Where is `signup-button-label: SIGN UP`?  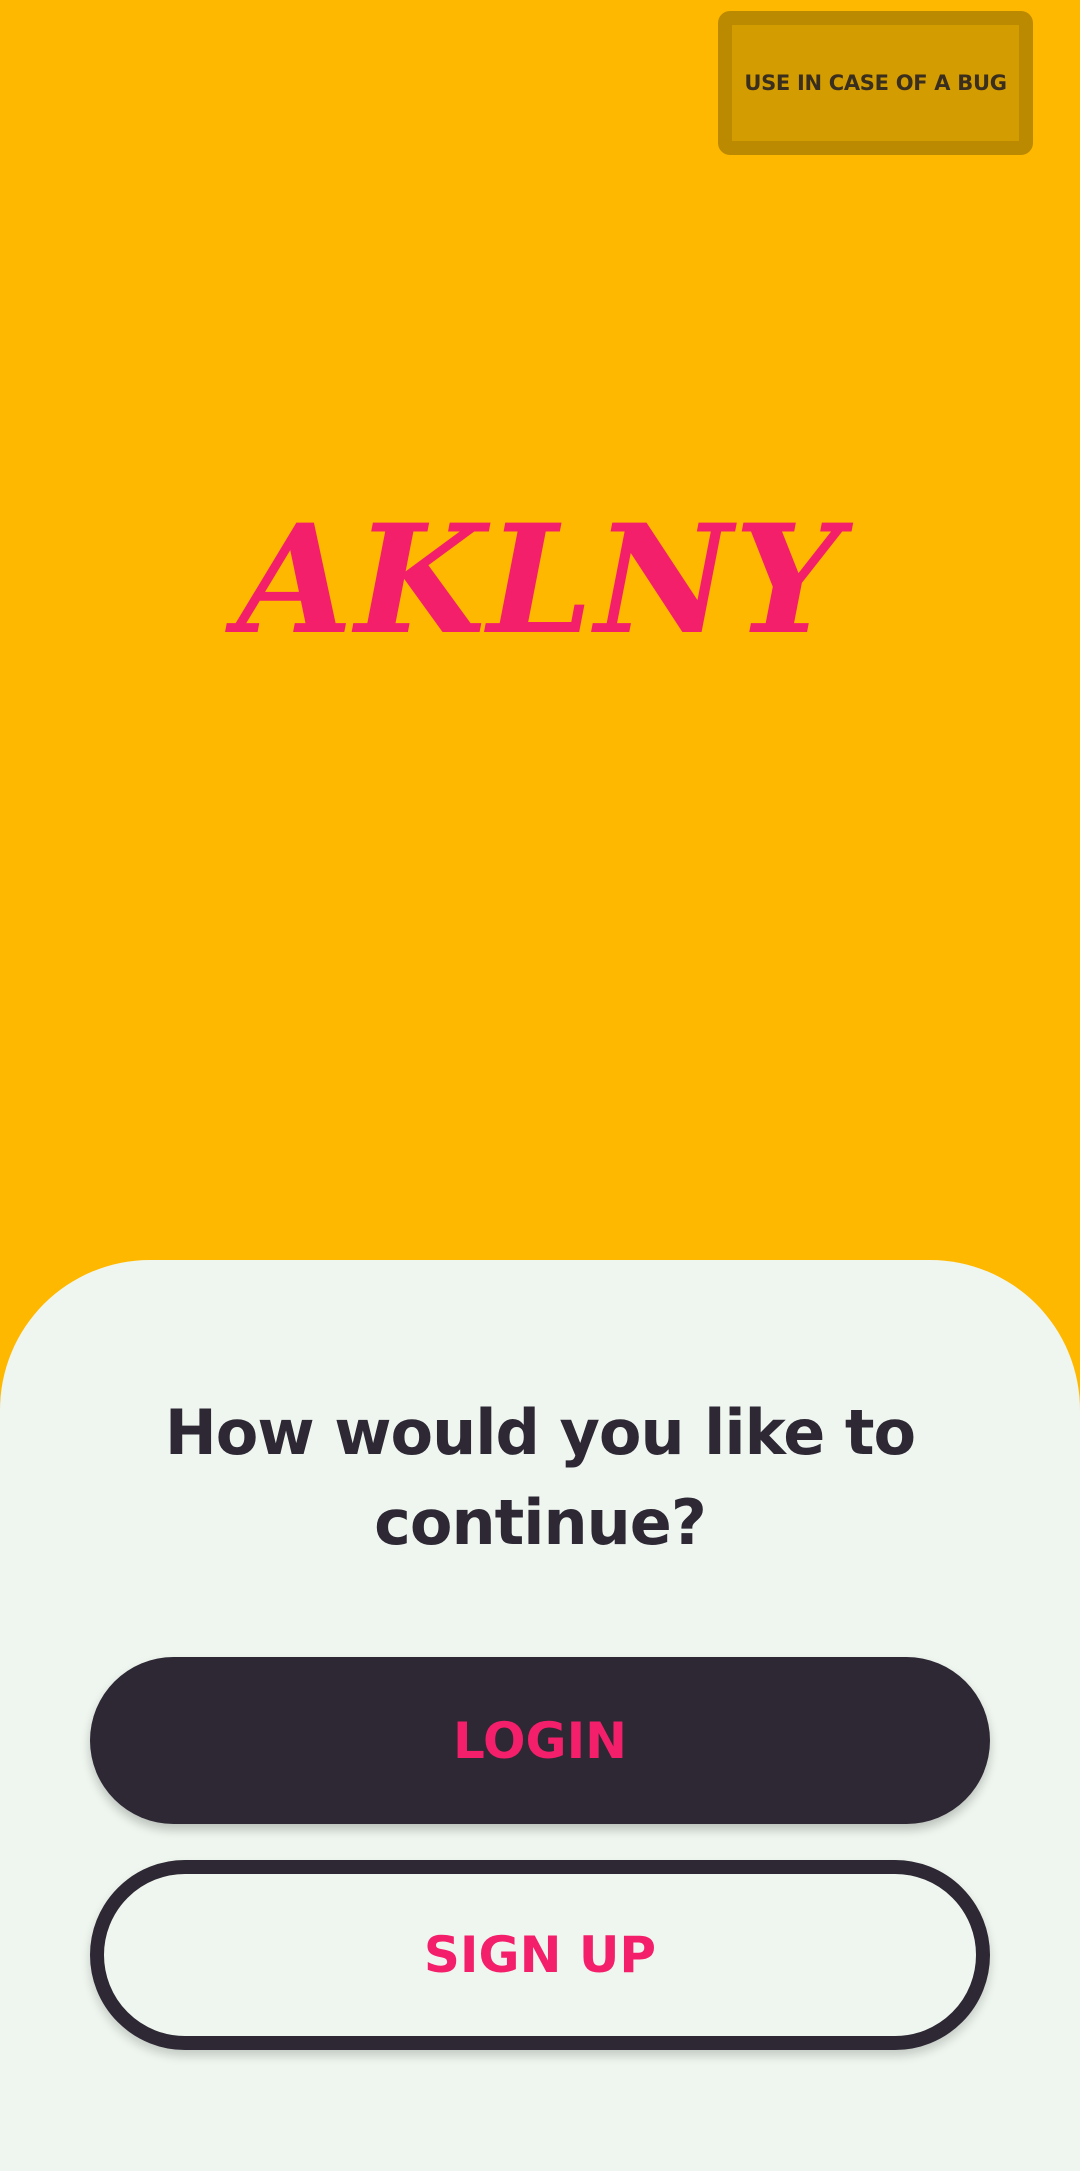
signup-button-label: SIGN UP is located at coordinates (540, 1955).